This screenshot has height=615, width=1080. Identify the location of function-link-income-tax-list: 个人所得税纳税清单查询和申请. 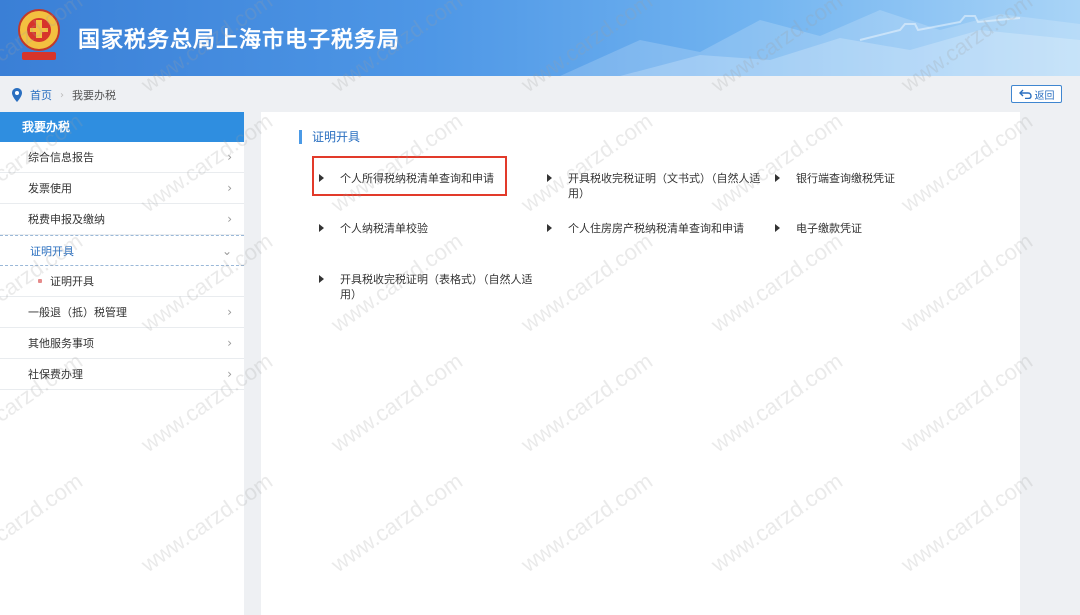
(419, 178).